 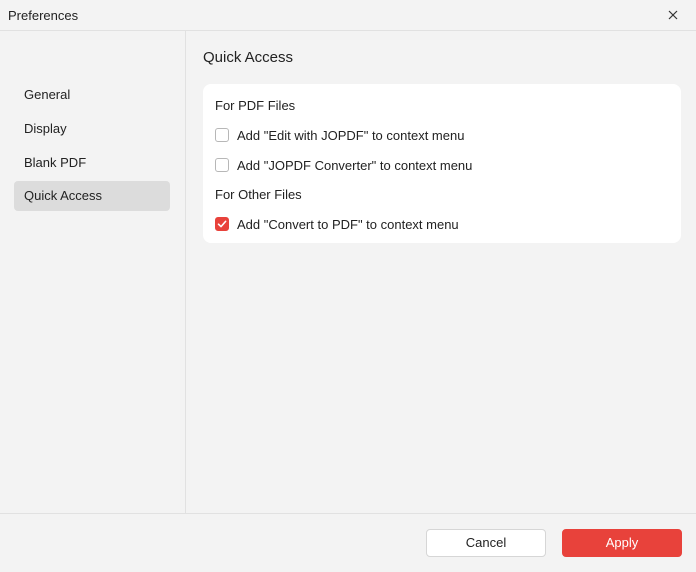 I want to click on option-convert-to-pdf: Add "Convert to PDF" to context menu, so click(x=337, y=224).